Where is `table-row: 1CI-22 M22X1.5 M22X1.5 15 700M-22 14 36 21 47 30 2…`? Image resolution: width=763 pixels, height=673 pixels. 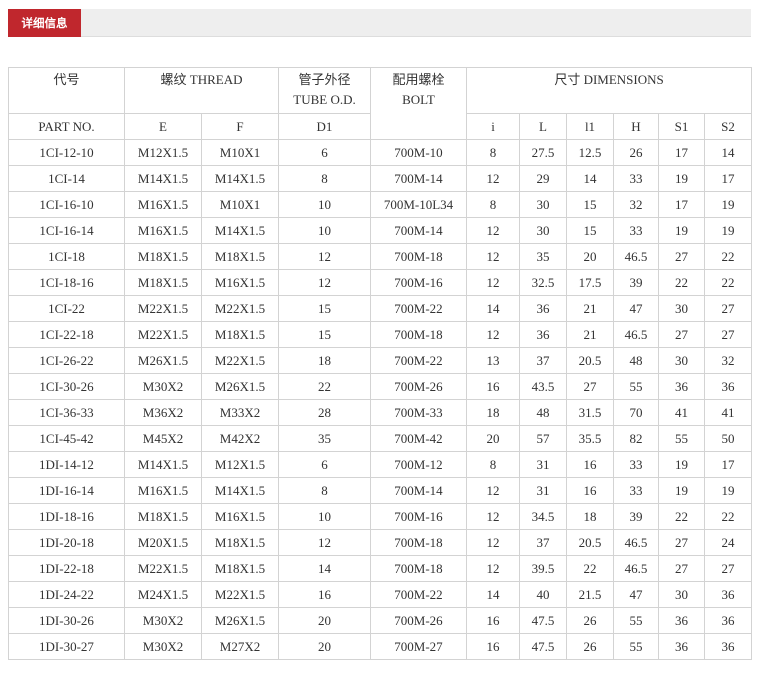
table-row: 1CI-22 M22X1.5 M22X1.5 15 700M-22 14 36 21 47 30 2… is located at coordinates (380, 308).